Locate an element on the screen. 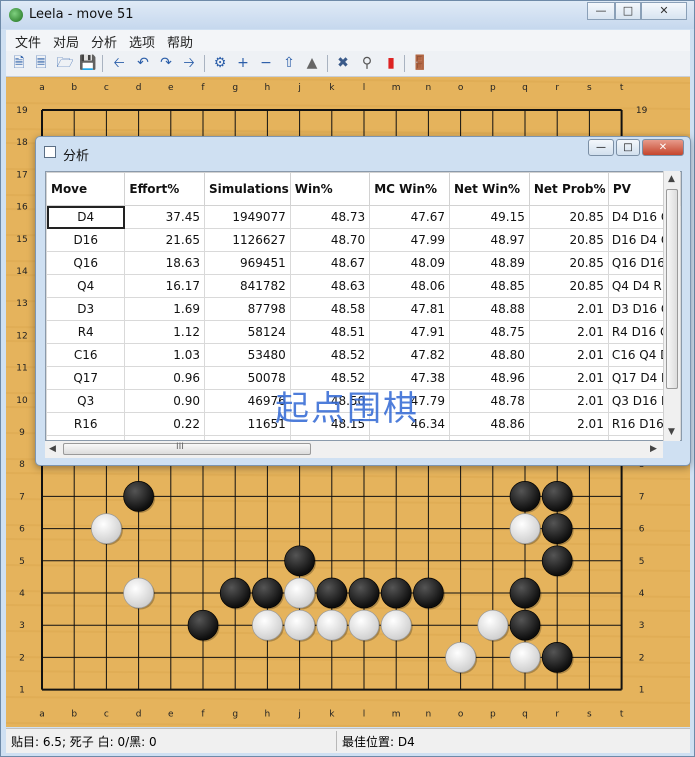 The image size is (695, 757). exit-icon: 🚪 is located at coordinates (420, 63).